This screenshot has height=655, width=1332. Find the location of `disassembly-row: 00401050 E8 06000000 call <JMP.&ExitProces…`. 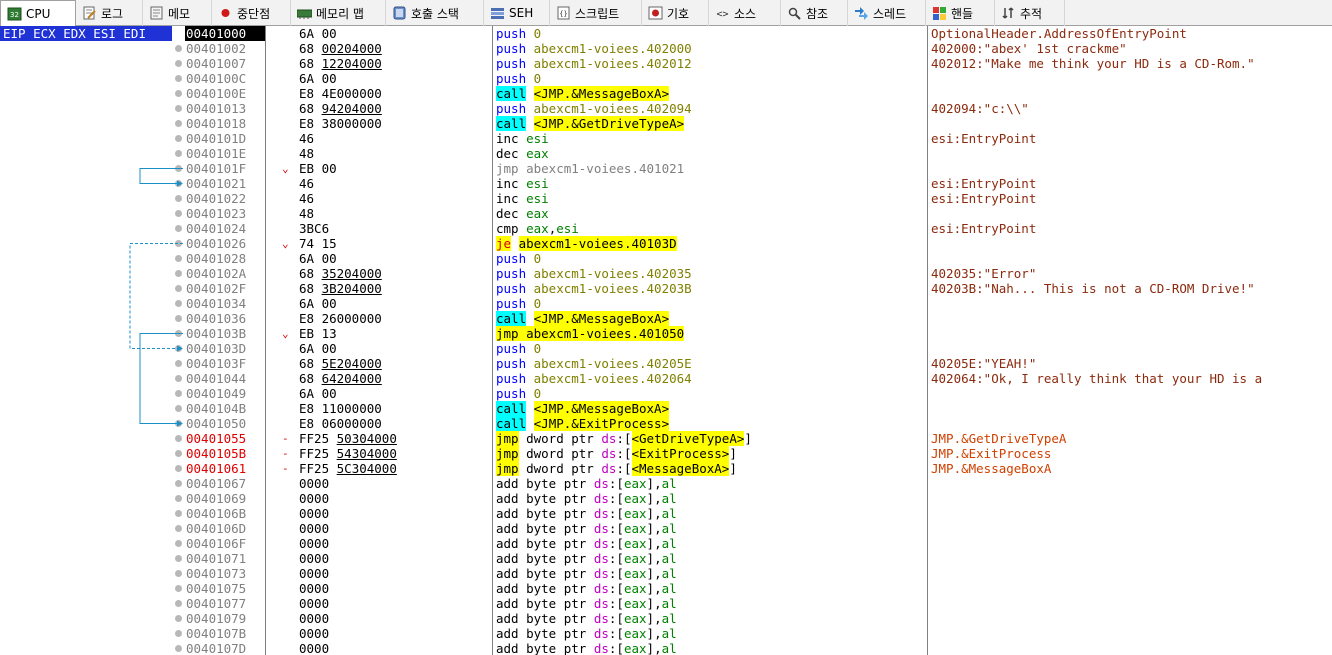

disassembly-row: 00401050 E8 06000000 call <JMP.&ExitProces… is located at coordinates (752, 423).